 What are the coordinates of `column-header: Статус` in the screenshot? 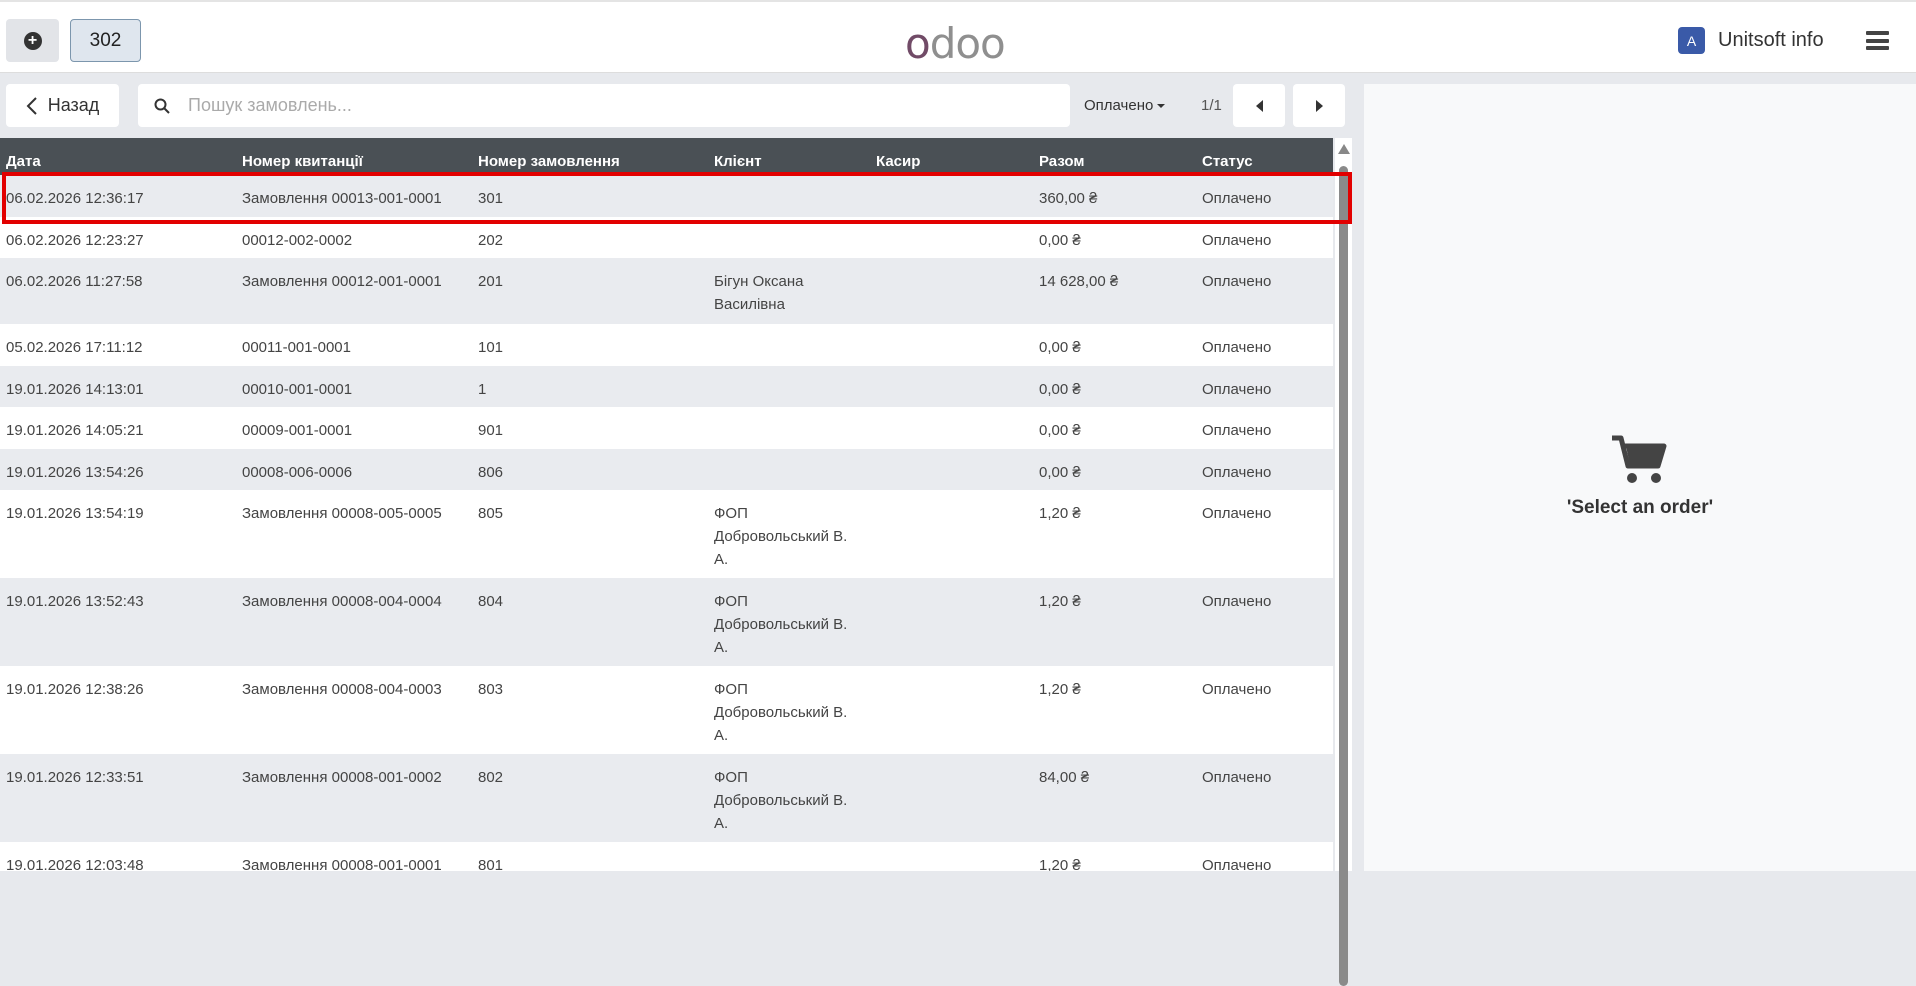 It's located at (1227, 161).